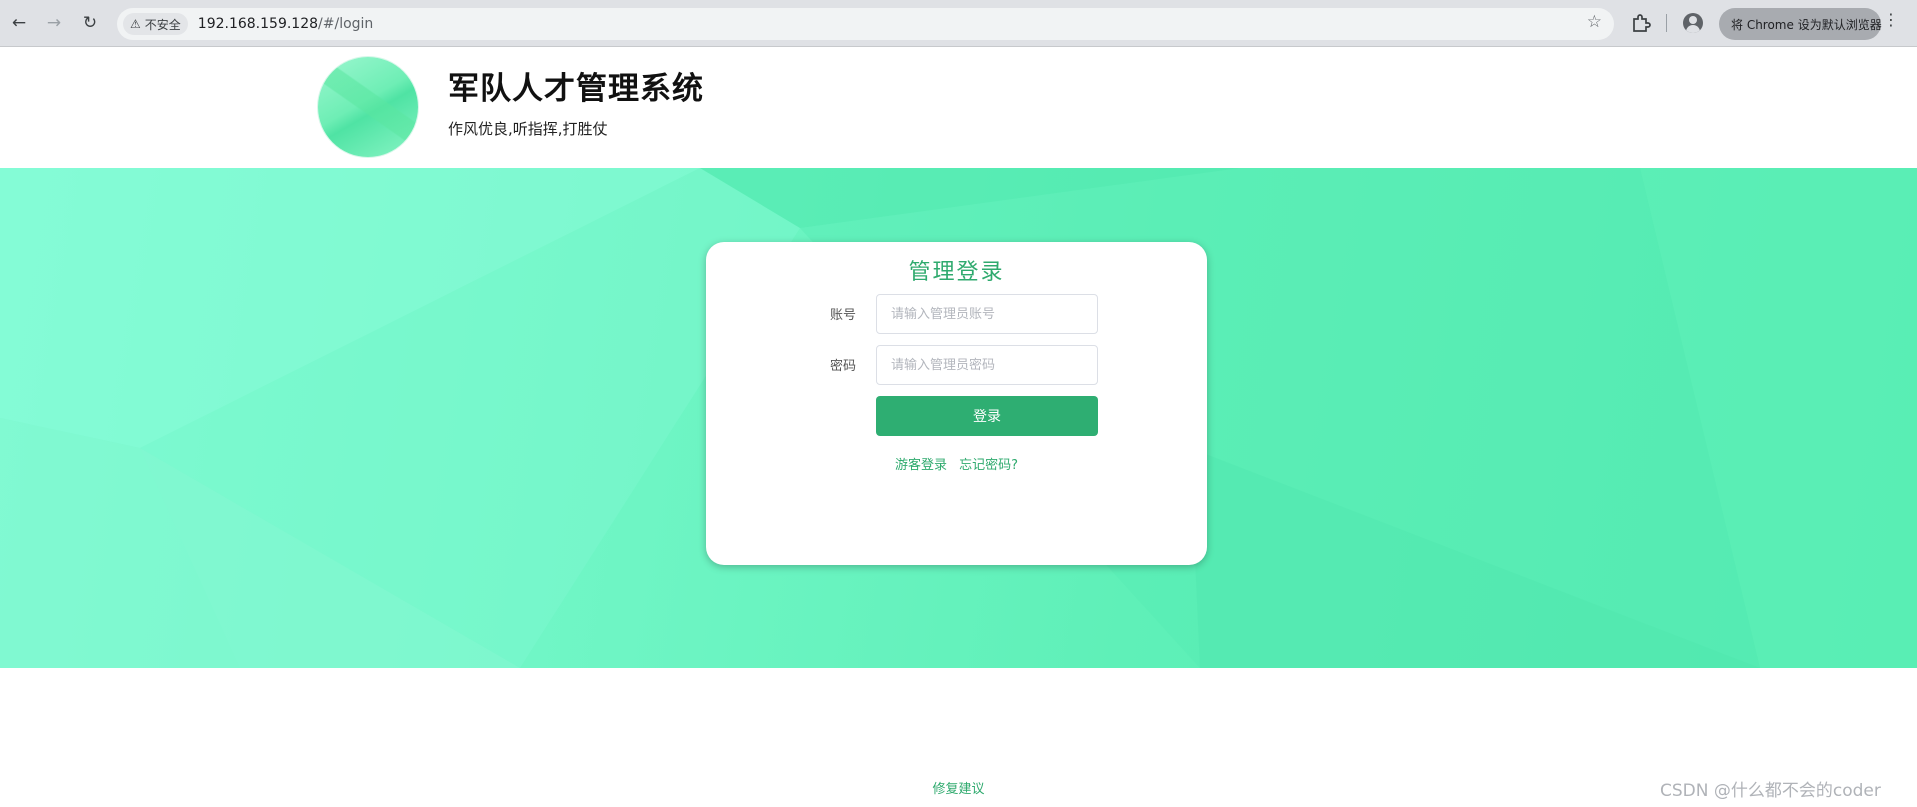 The image size is (1917, 807). What do you see at coordinates (1641, 23) in the screenshot?
I see `extensions-icon` at bounding box center [1641, 23].